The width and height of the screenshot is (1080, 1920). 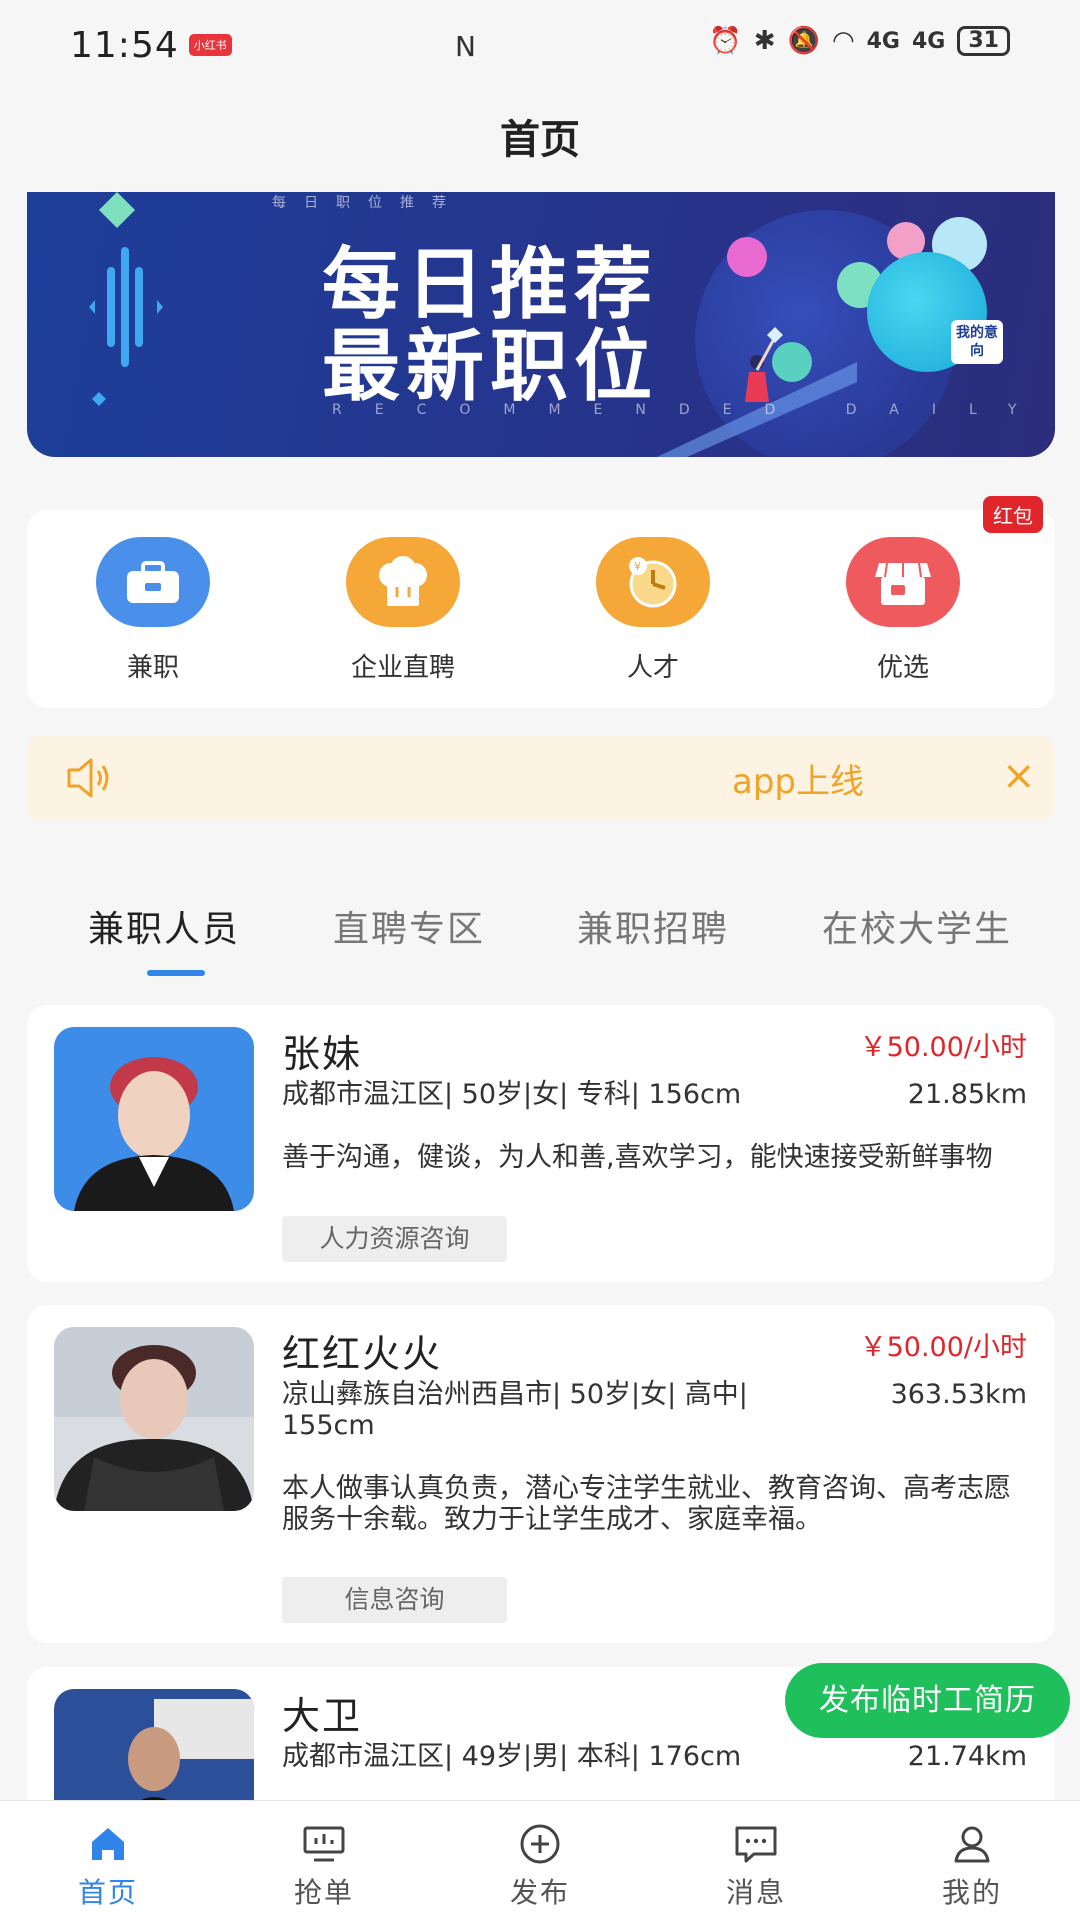 What do you see at coordinates (323, 1892) in the screenshot?
I see `nav-label: 抢单` at bounding box center [323, 1892].